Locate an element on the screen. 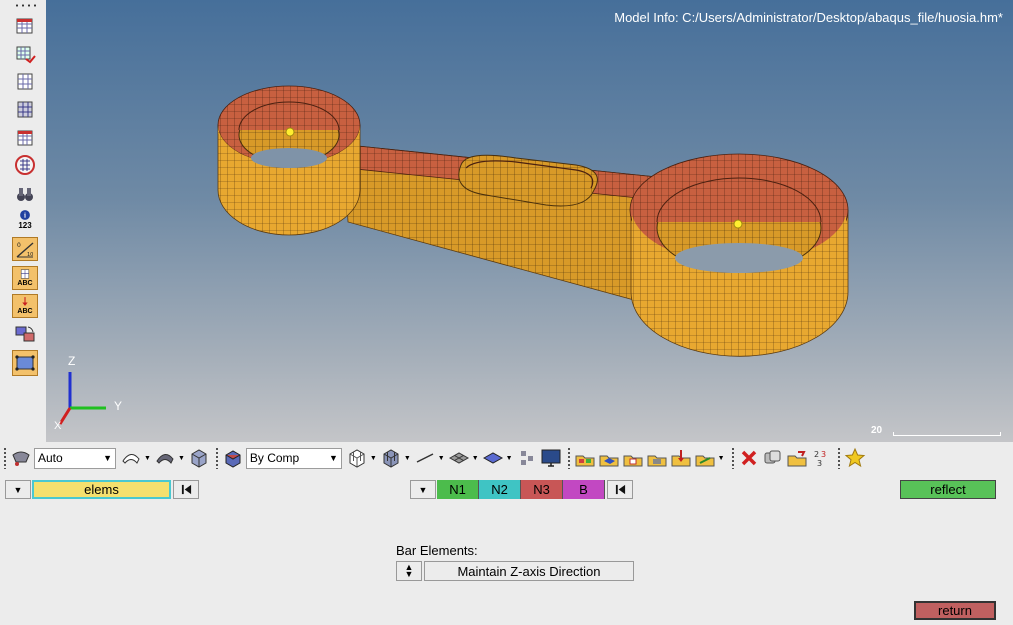 This screenshot has width=1013, height=625. orientation-option-label: Maintain Z-axis Direction is located at coordinates (529, 571).